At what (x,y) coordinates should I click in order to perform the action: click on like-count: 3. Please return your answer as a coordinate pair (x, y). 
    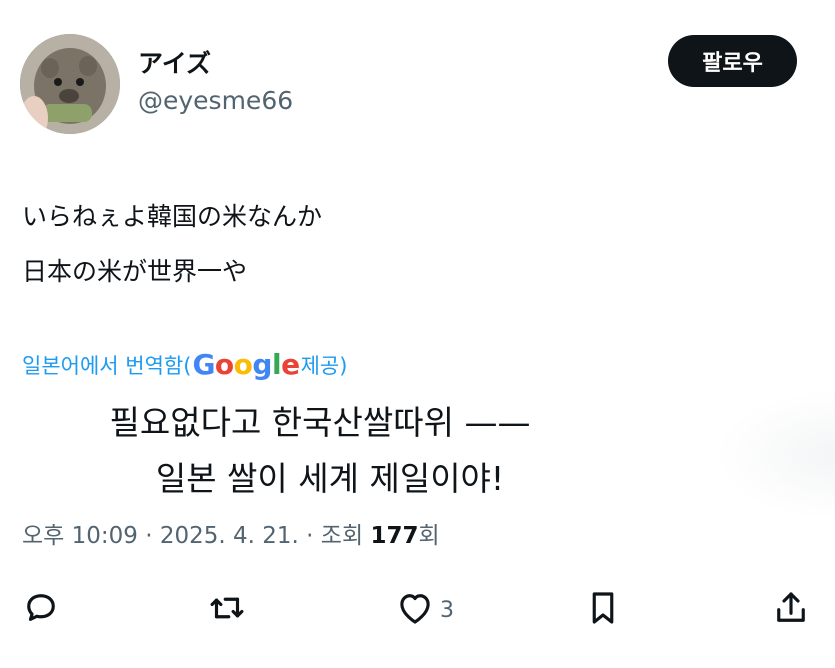
    Looking at the image, I should click on (447, 610).